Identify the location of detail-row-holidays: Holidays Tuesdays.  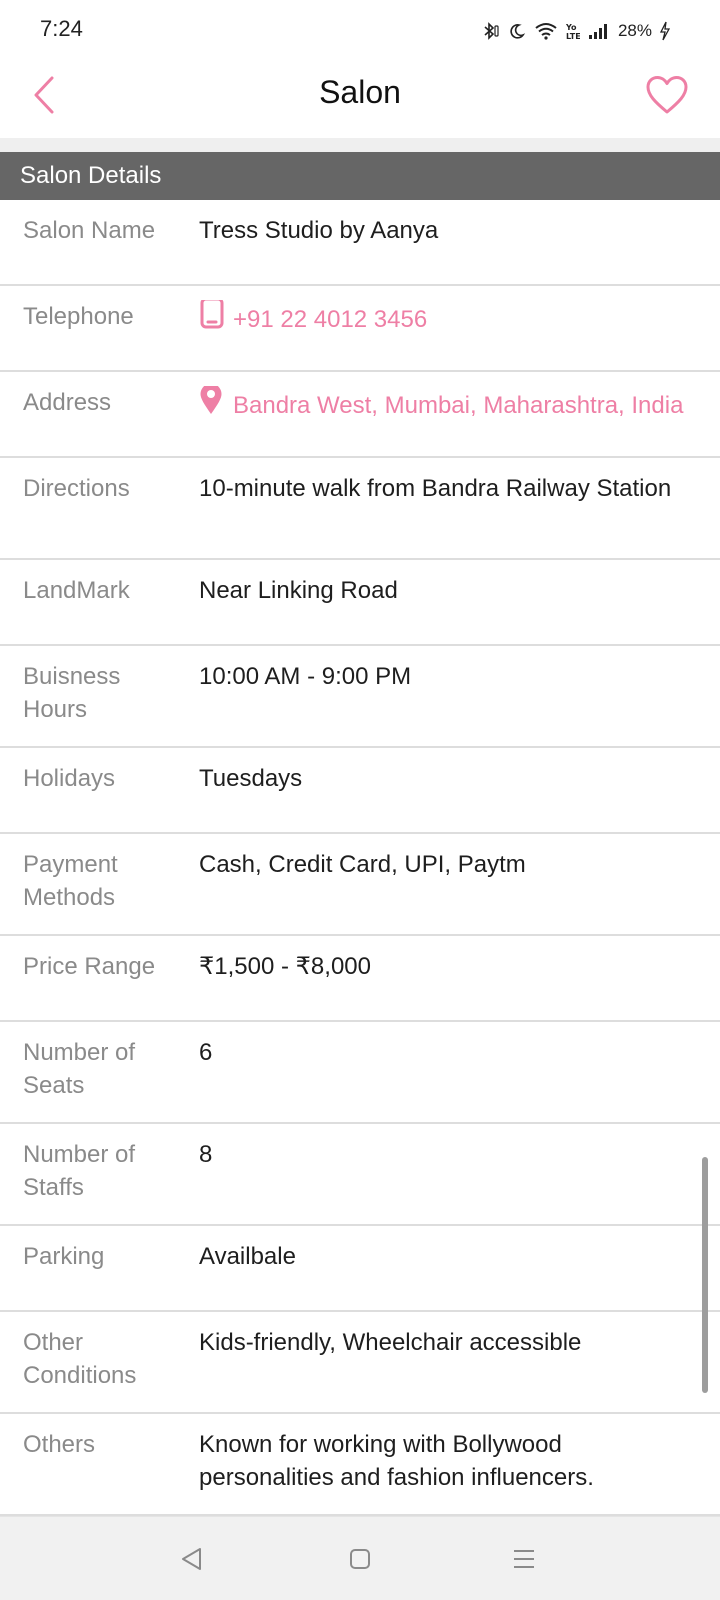
(360, 791).